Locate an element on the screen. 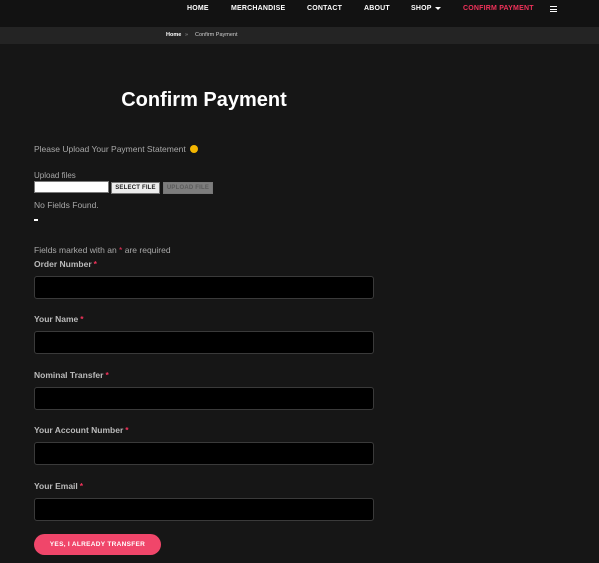  nav-home: HOME is located at coordinates (198, 8).